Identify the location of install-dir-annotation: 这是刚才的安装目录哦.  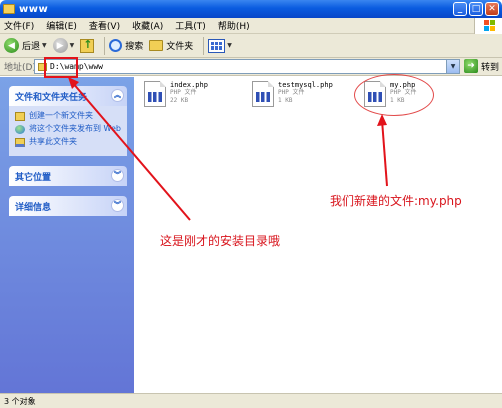
(220, 241).